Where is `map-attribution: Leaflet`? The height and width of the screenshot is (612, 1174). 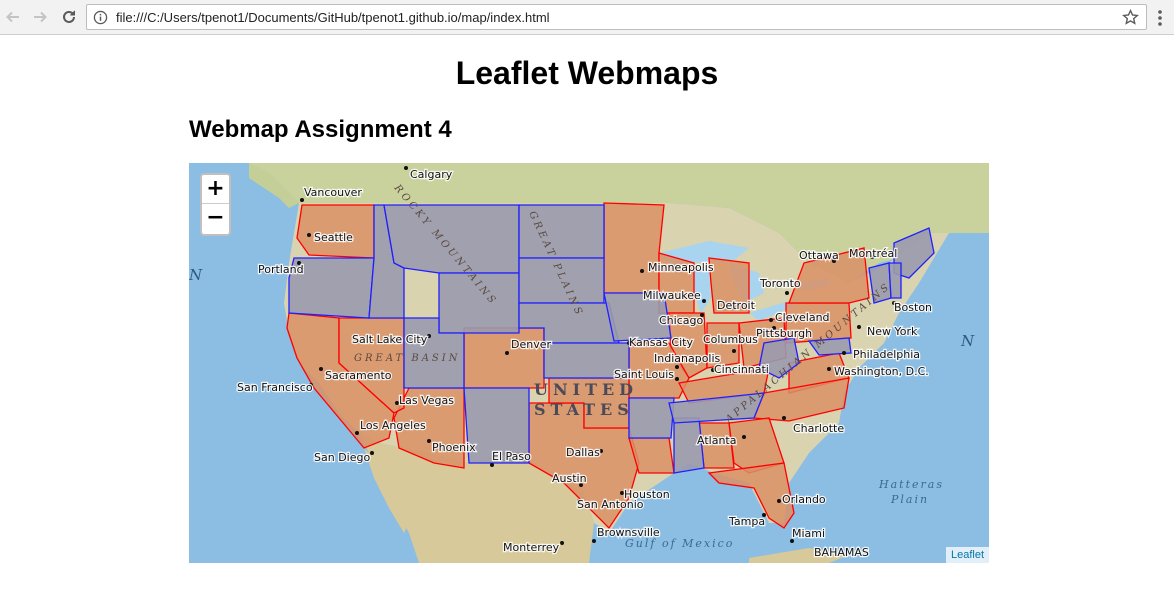 map-attribution: Leaflet is located at coordinates (967, 555).